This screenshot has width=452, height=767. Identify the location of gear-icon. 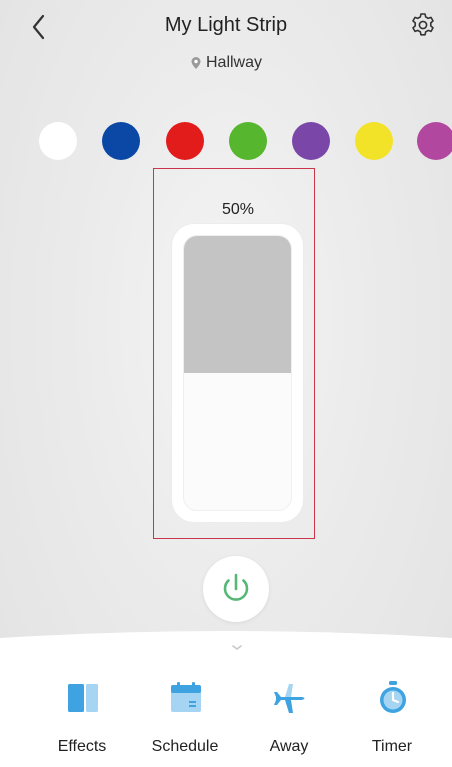
(423, 24).